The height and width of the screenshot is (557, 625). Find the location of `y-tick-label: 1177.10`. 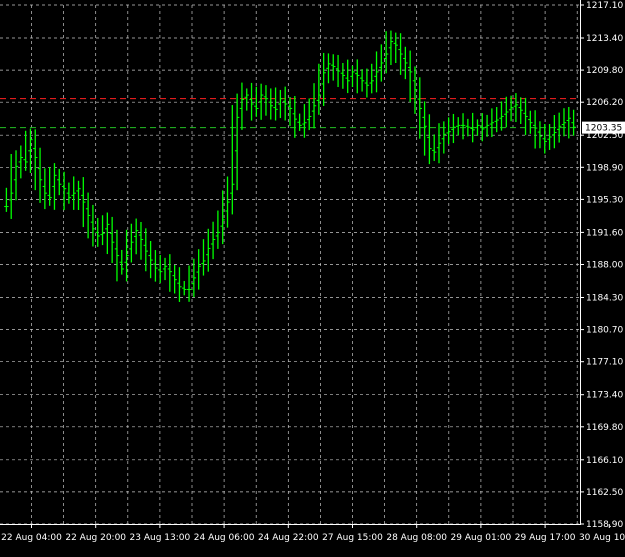

y-tick-label: 1177.10 is located at coordinates (604, 363).